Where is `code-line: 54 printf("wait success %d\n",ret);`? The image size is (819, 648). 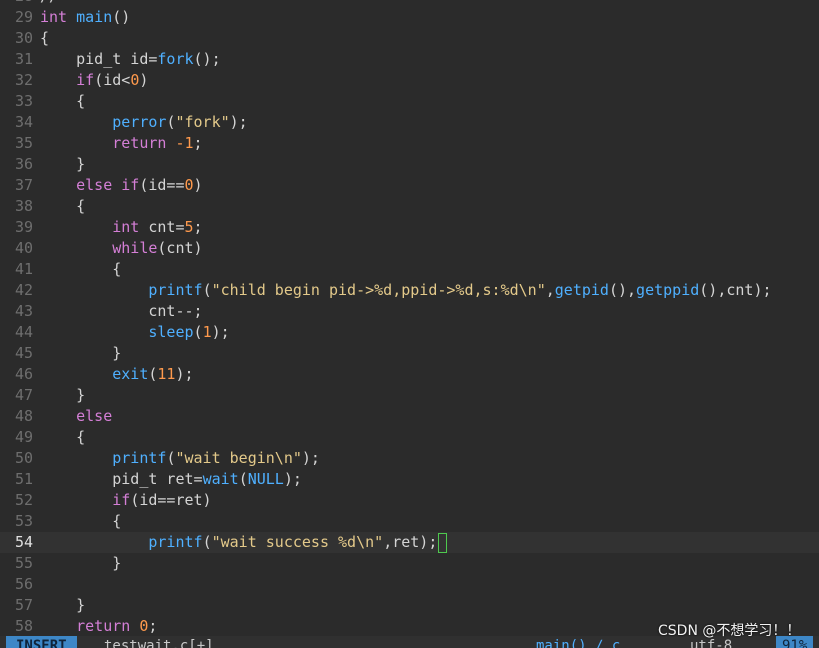 code-line: 54 printf("wait success %d\n",ret); is located at coordinates (409, 542).